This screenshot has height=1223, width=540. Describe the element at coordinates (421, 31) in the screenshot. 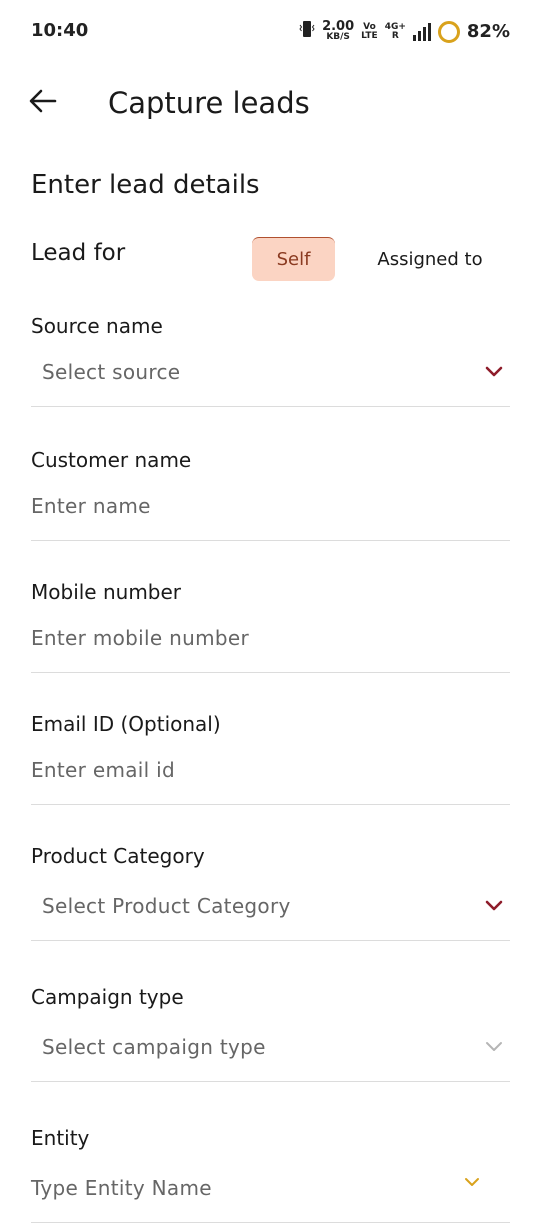

I see `signal-icon` at that location.